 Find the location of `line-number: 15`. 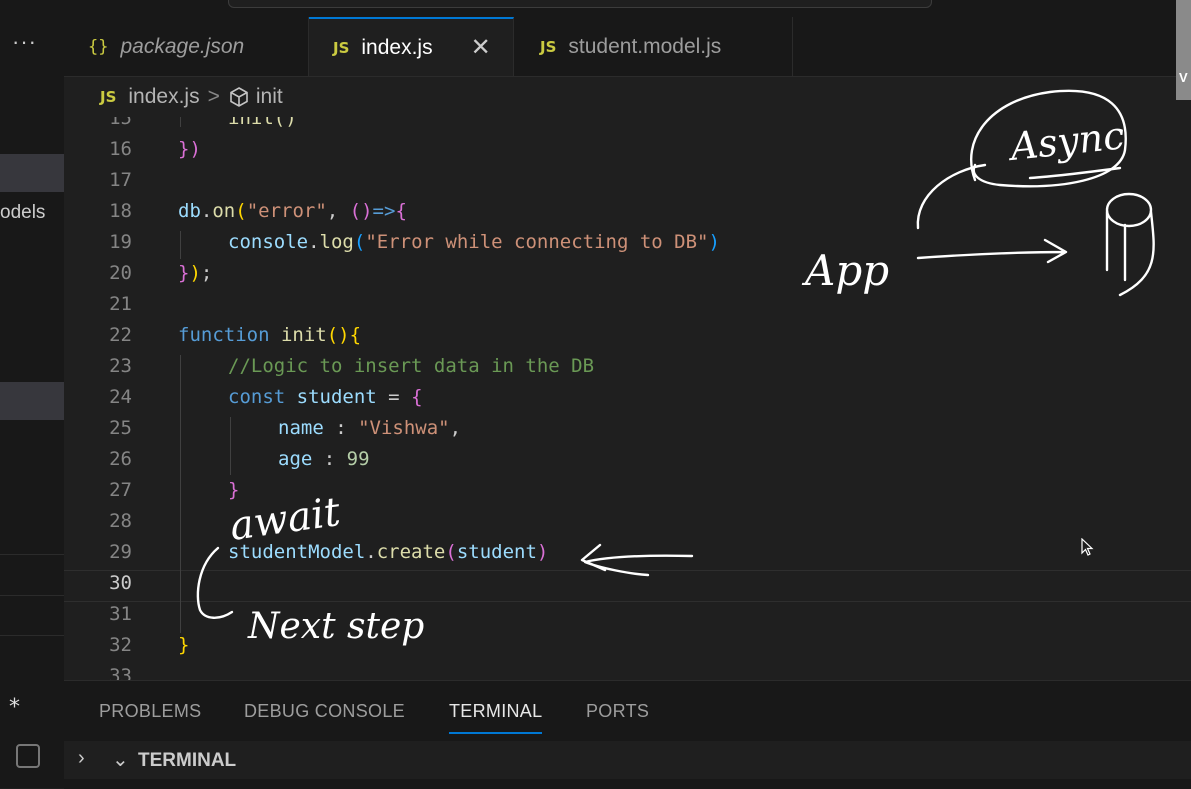

line-number: 15 is located at coordinates (120, 123).